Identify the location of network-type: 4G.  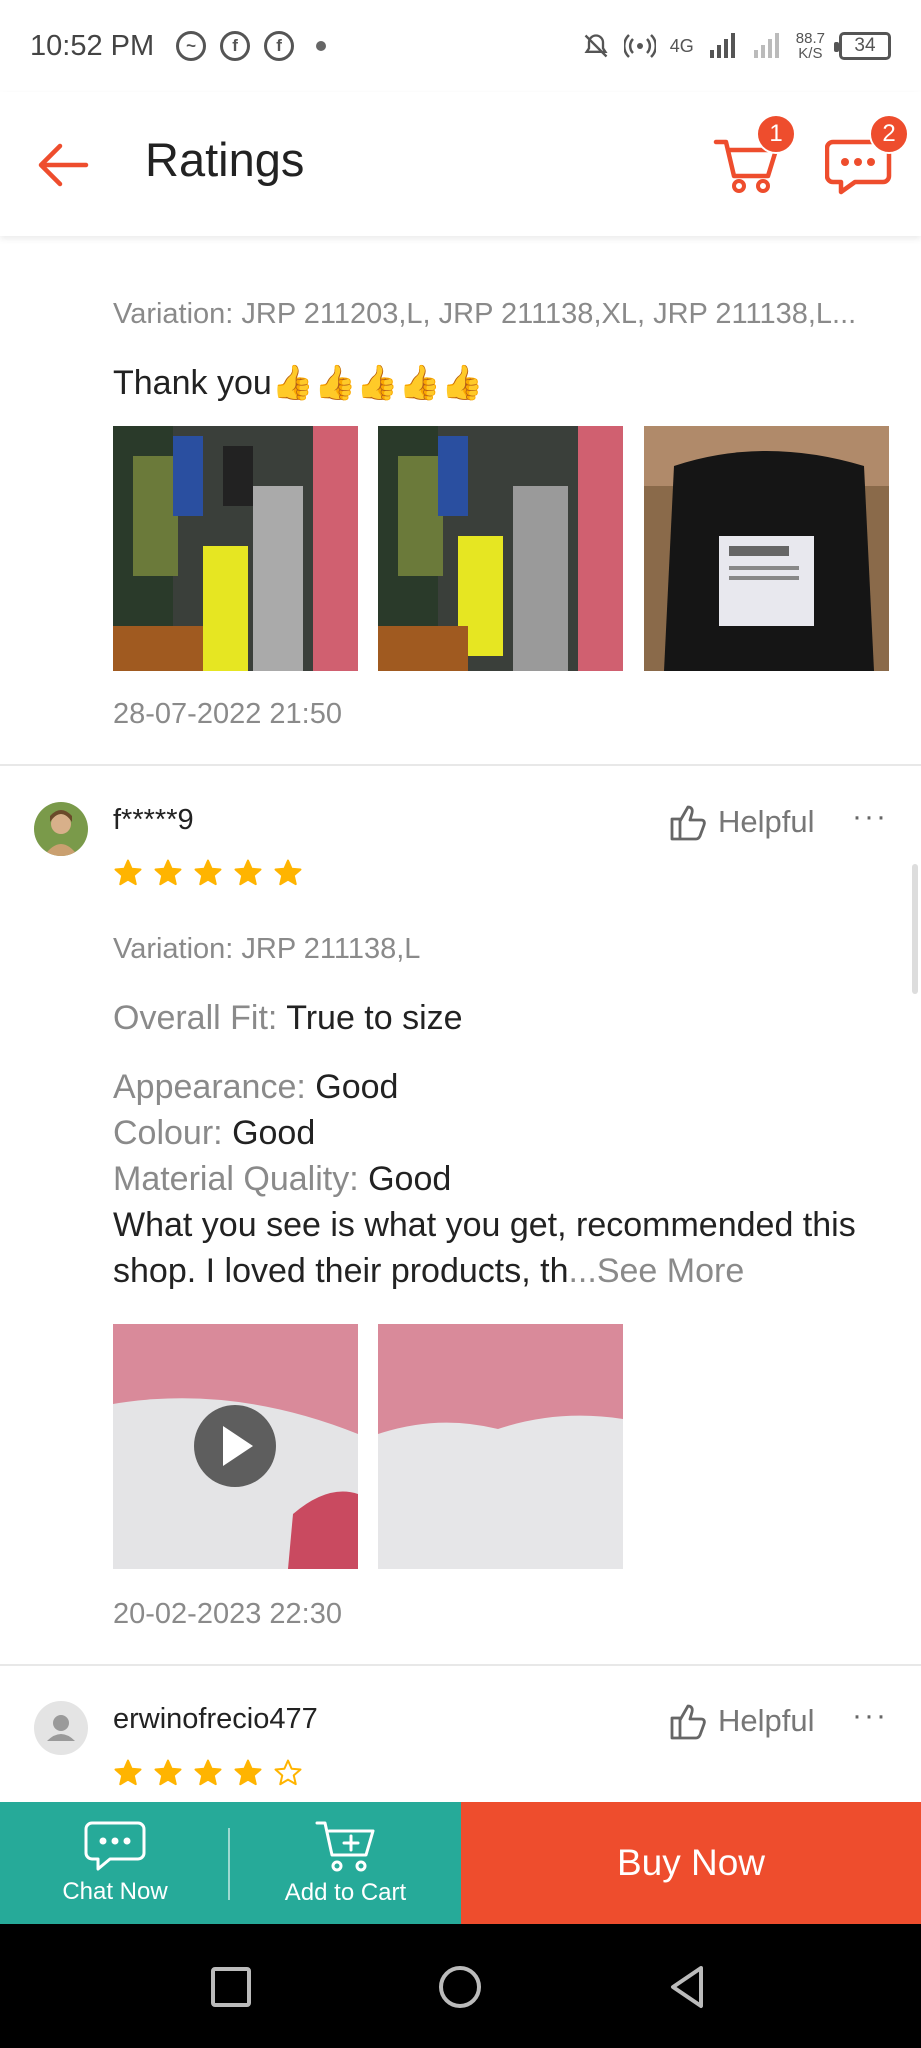
(681, 45).